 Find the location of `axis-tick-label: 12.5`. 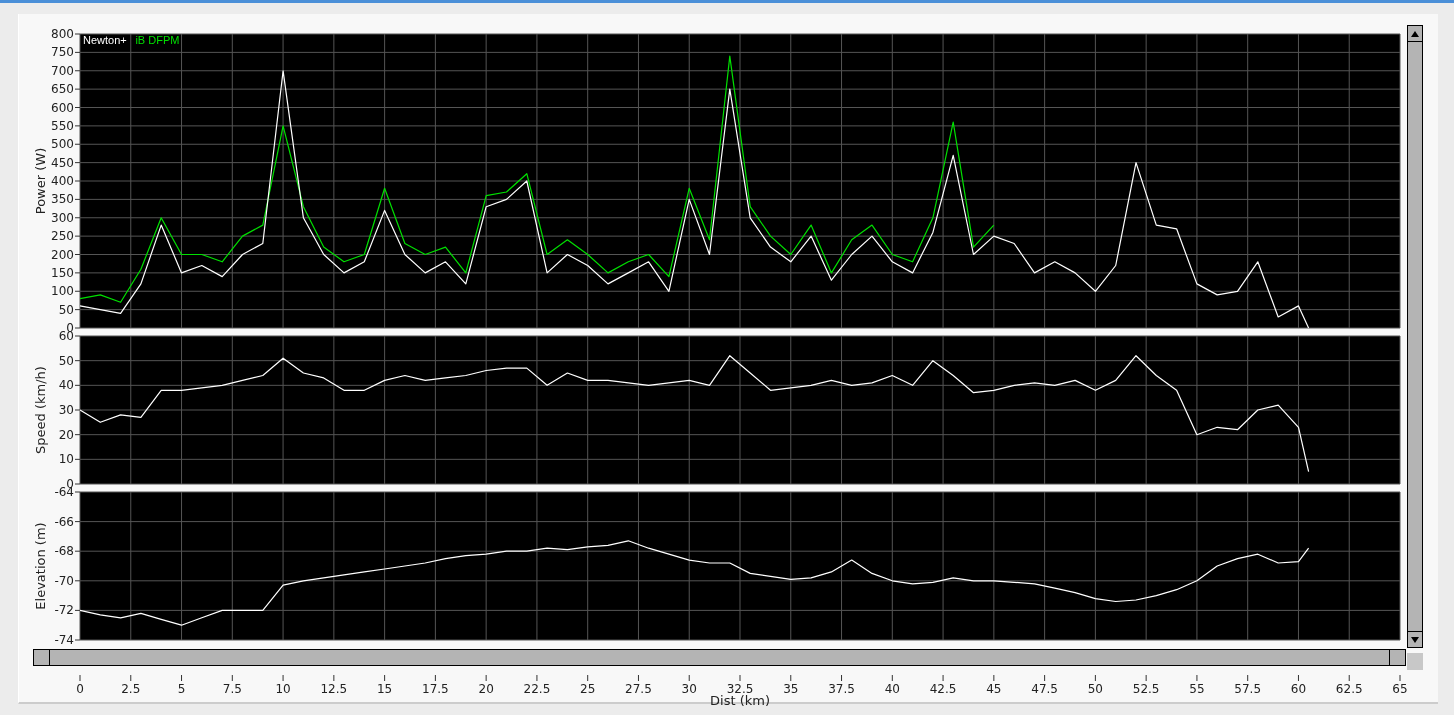

axis-tick-label: 12.5 is located at coordinates (334, 689).